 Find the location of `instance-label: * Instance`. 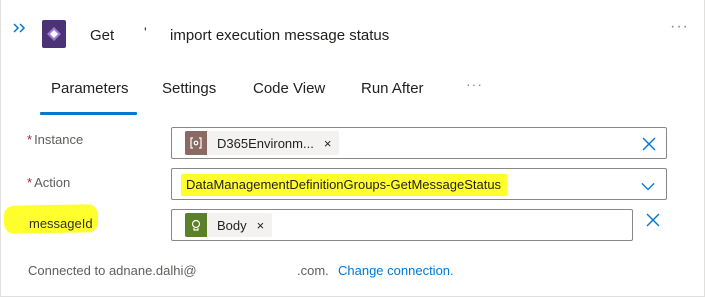

instance-label: * Instance is located at coordinates (55, 139).